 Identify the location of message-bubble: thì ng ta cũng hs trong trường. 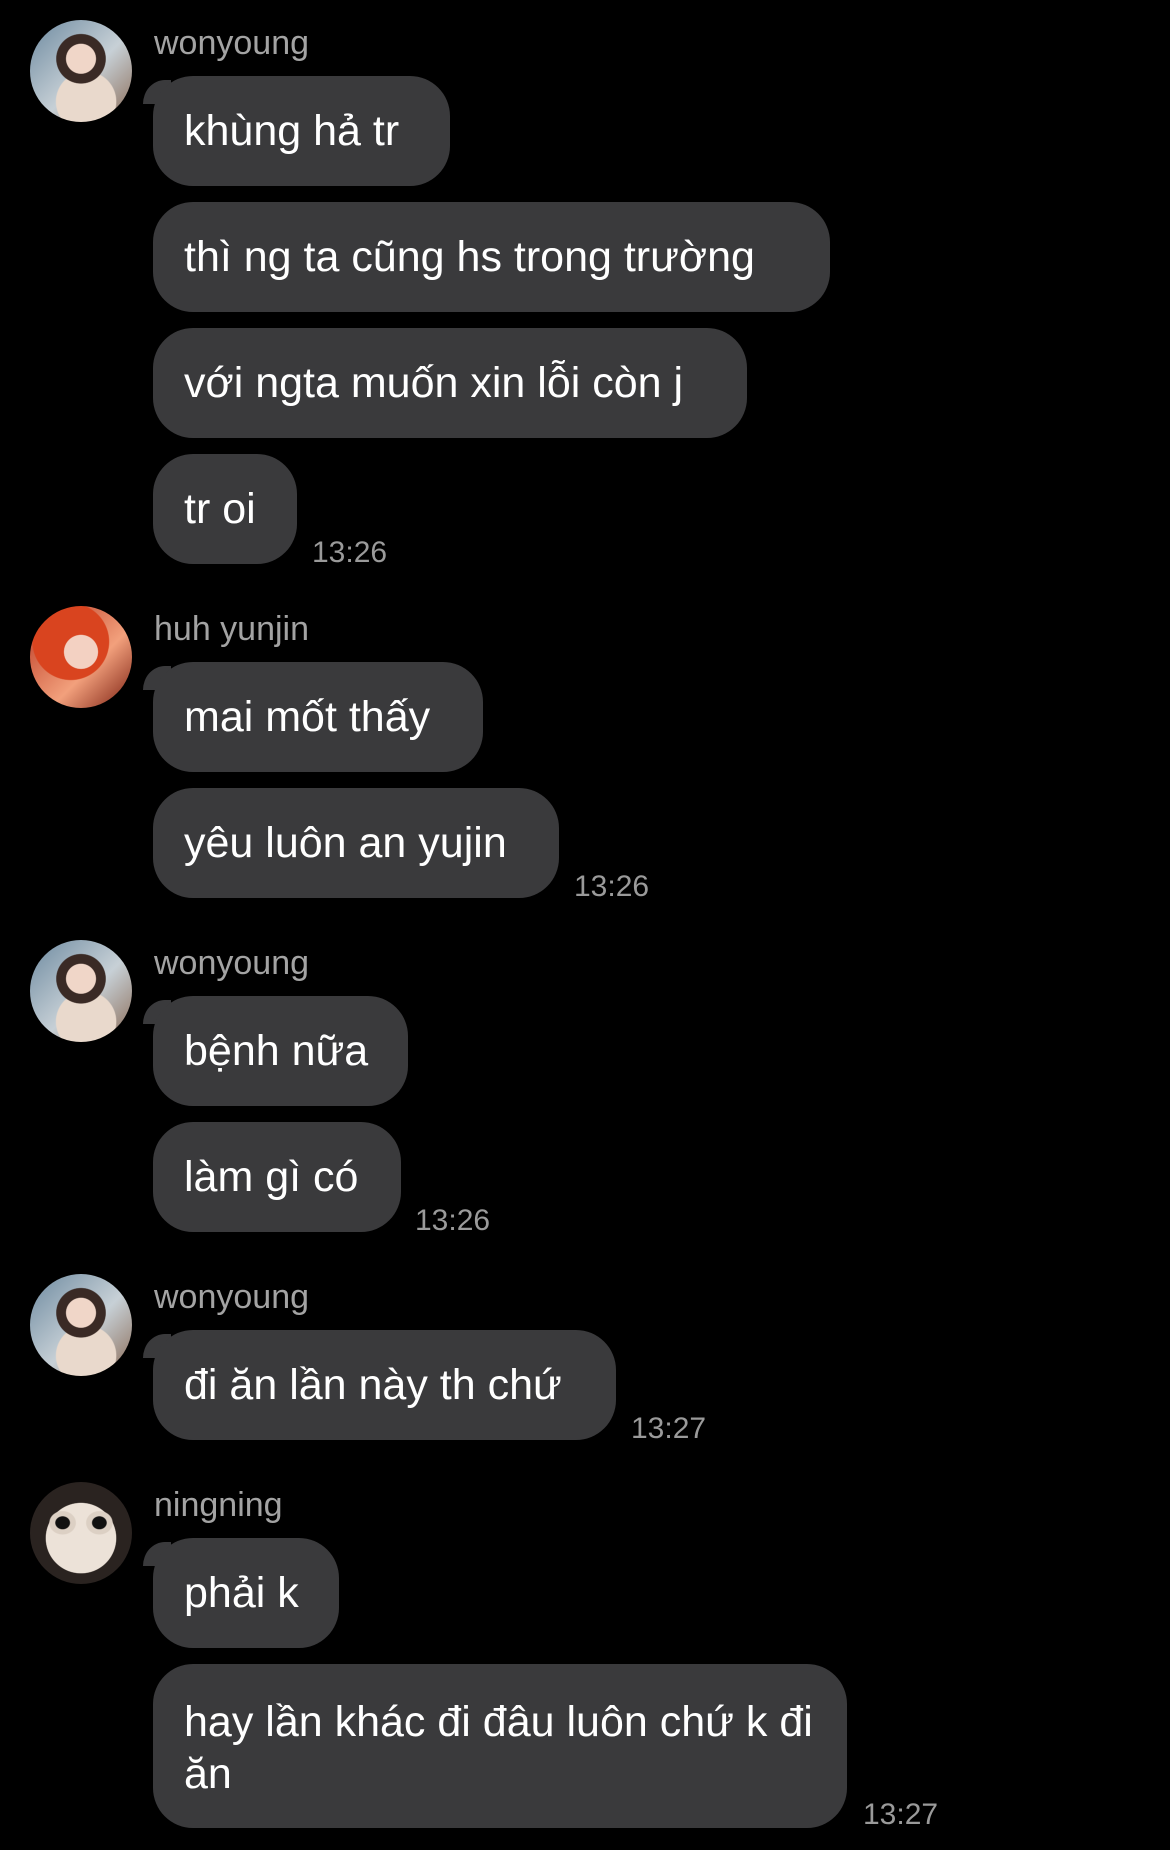
(491, 257).